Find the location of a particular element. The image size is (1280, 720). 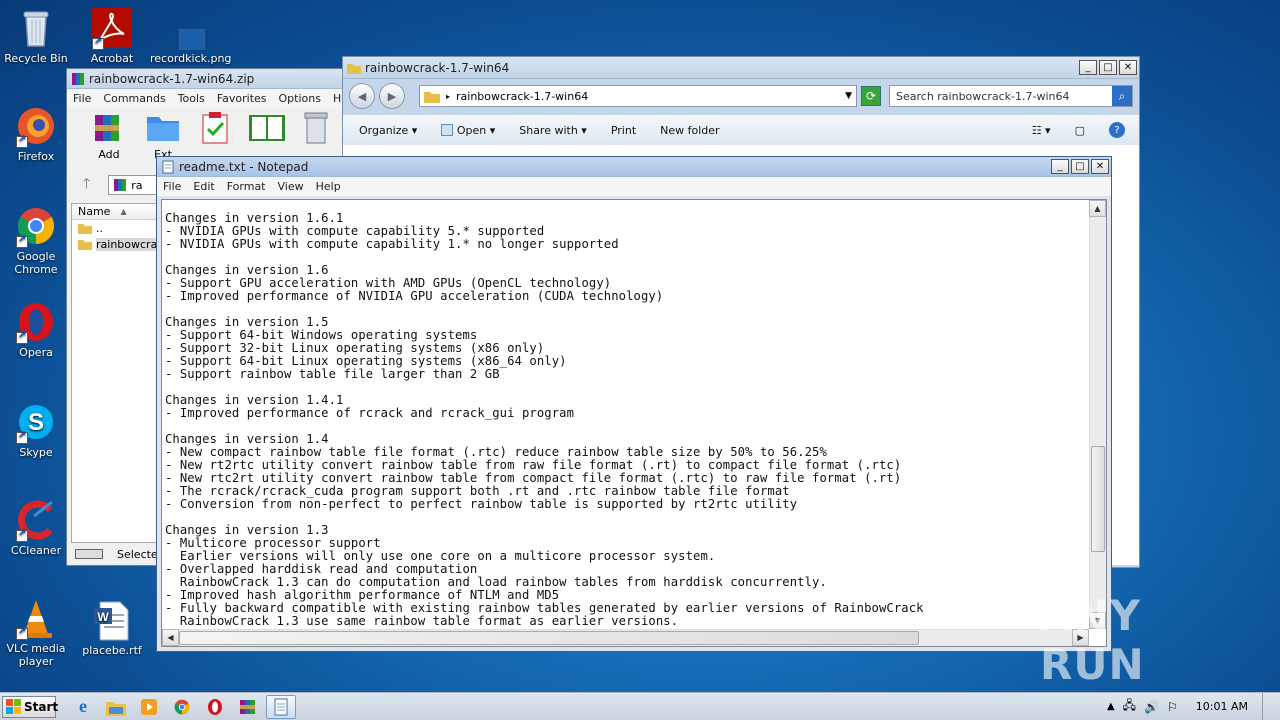

action-center-flag-icon: ⚐ is located at coordinates (1172, 707).